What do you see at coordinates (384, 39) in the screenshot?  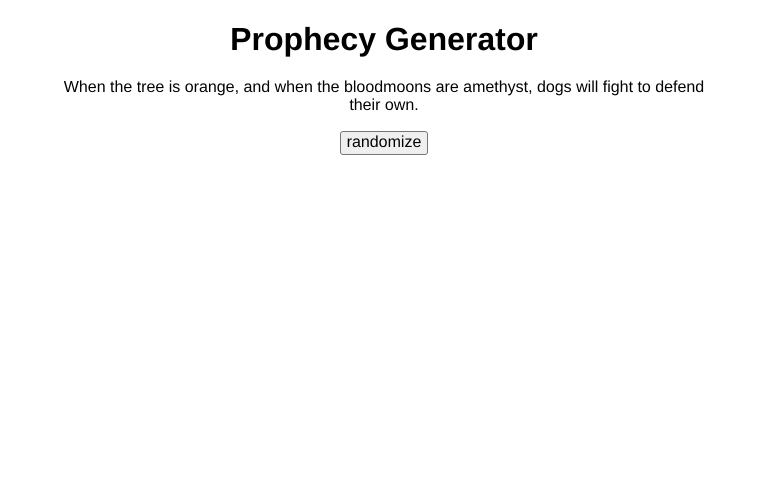 I see `page-title: Prophecy Generator` at bounding box center [384, 39].